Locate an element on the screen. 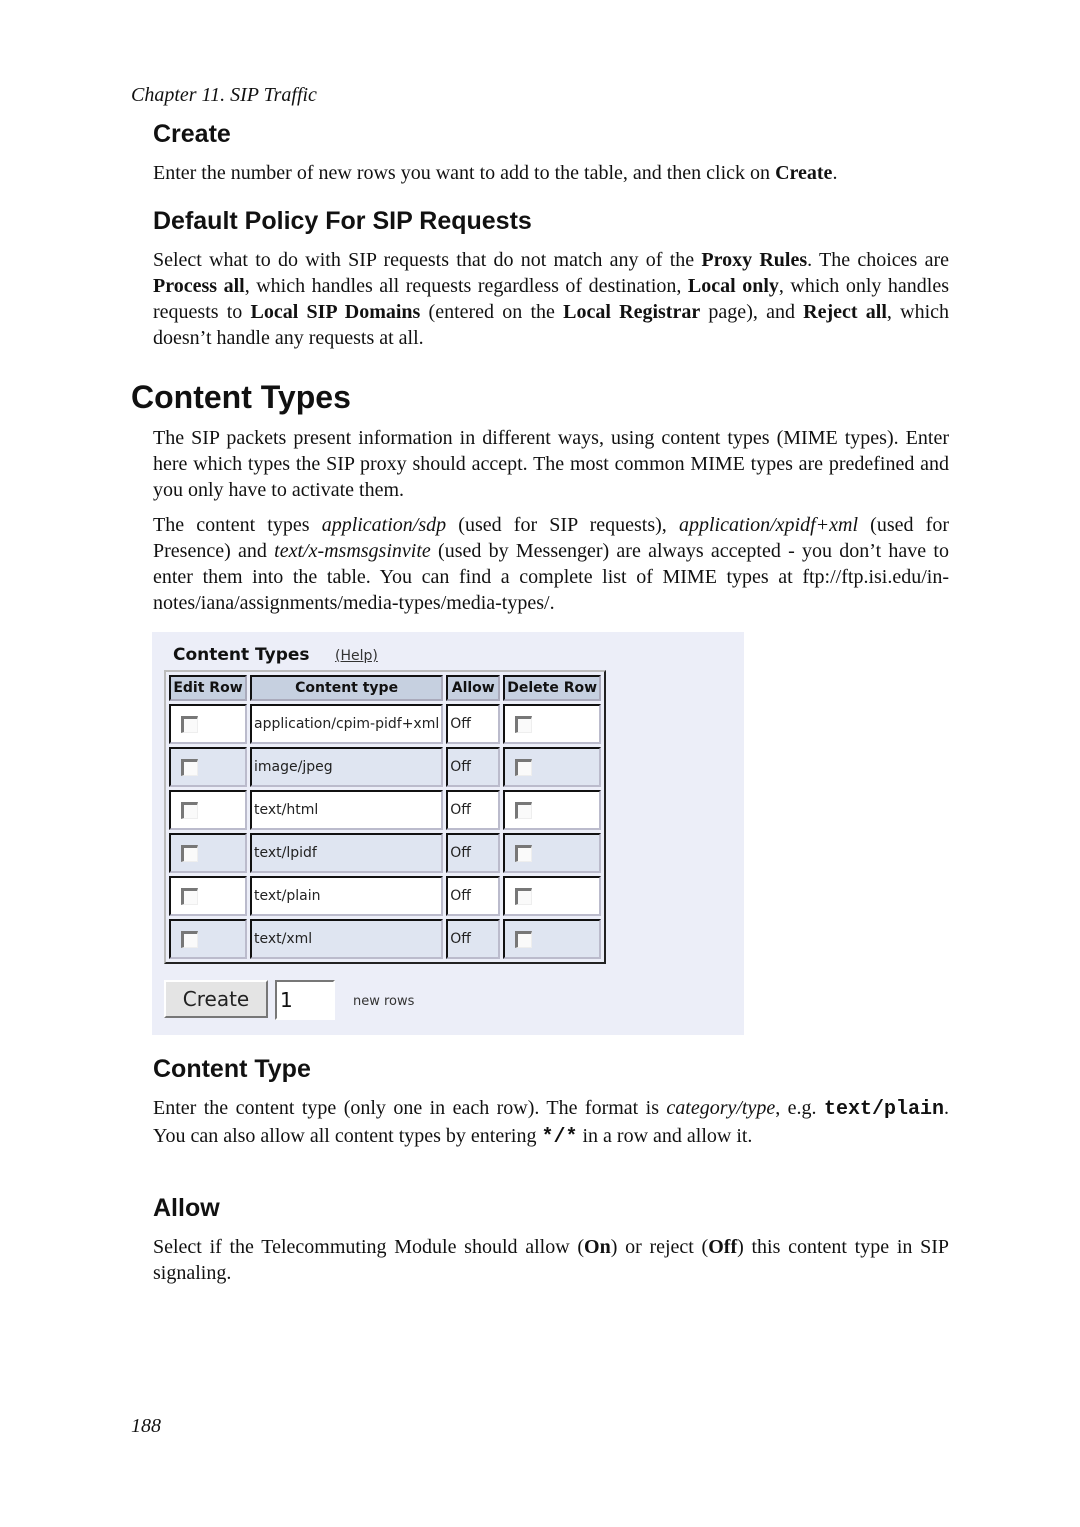  content-type-cell: text/plain is located at coordinates (347, 896).